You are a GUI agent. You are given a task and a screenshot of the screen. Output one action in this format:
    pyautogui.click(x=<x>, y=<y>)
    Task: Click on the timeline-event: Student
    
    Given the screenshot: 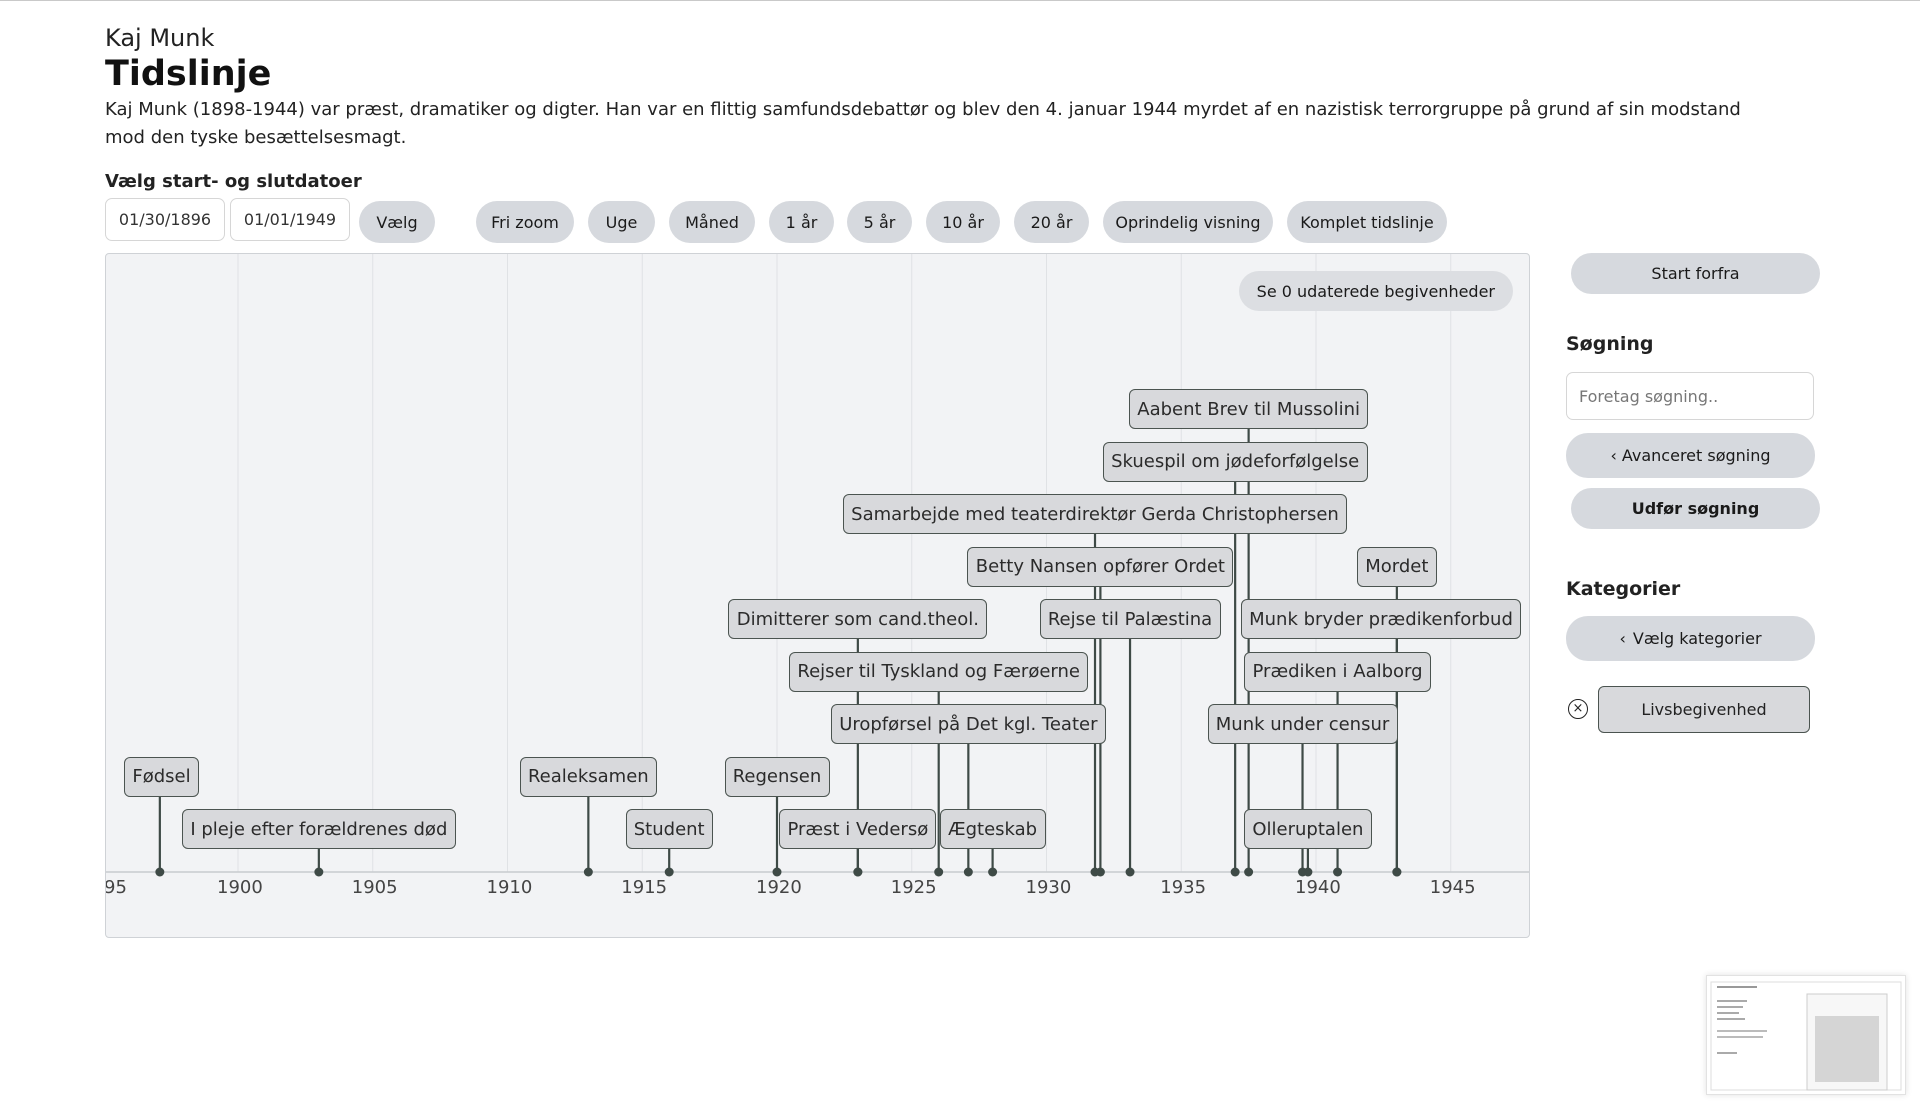 What is the action you would take?
    pyautogui.click(x=669, y=829)
    